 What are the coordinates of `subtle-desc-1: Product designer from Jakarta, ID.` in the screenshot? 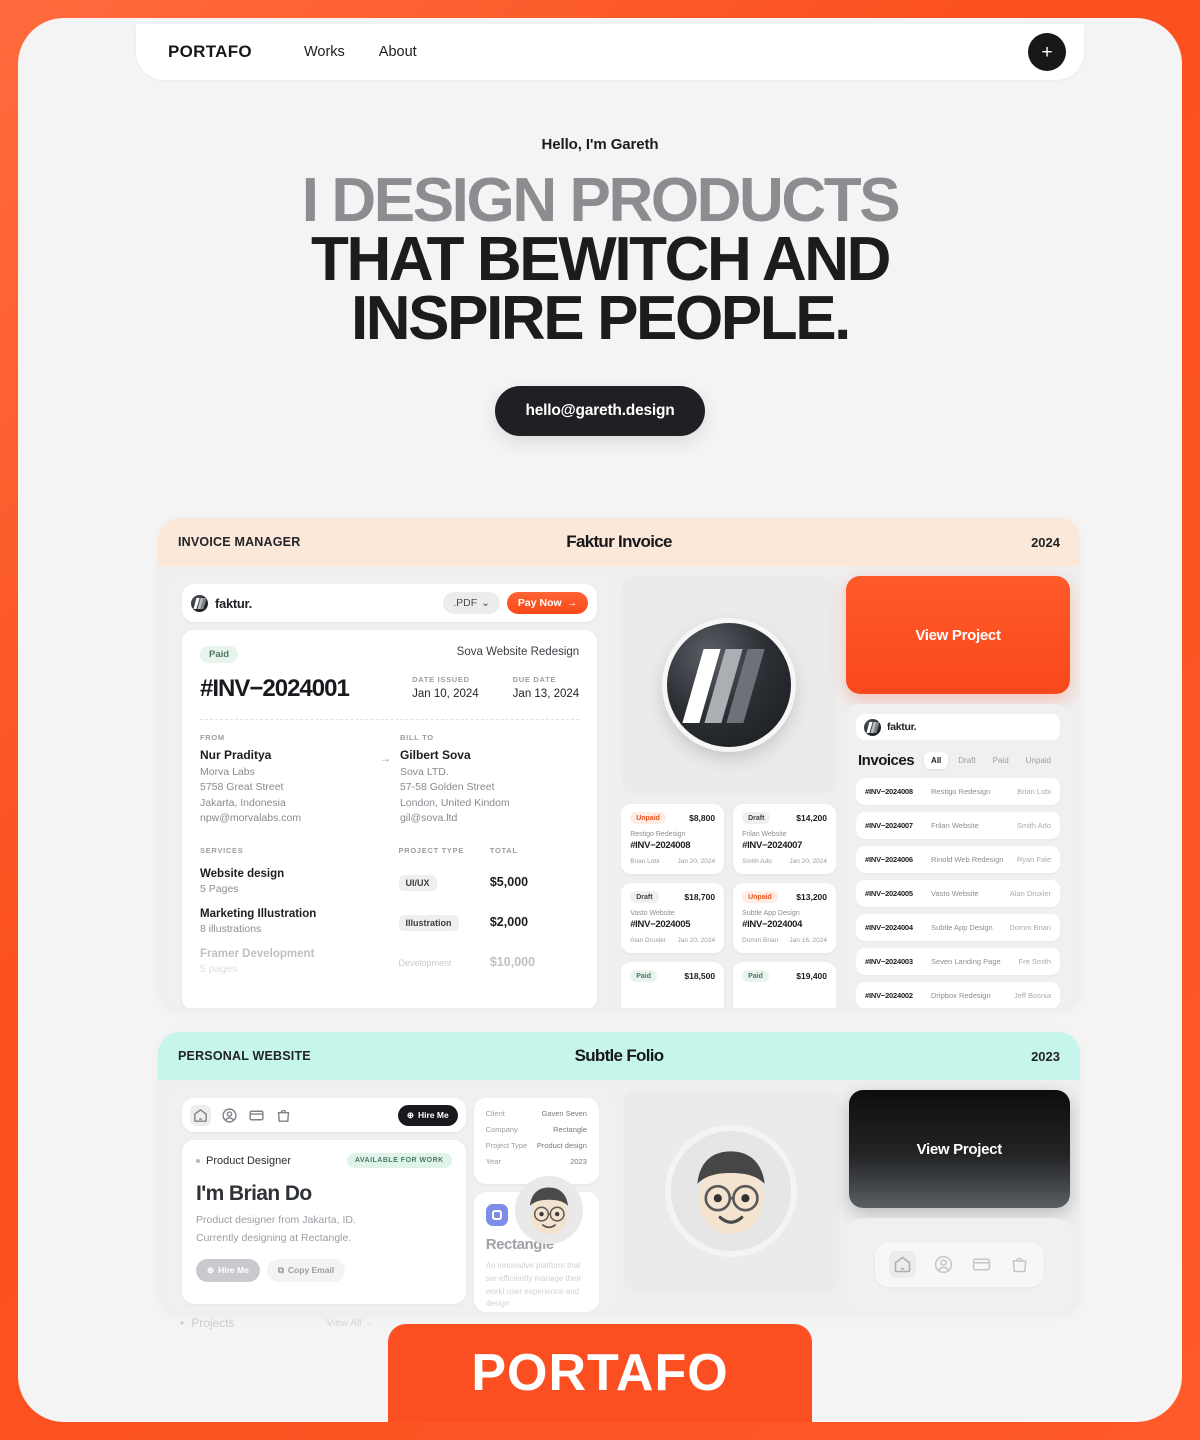 It's located at (276, 1220).